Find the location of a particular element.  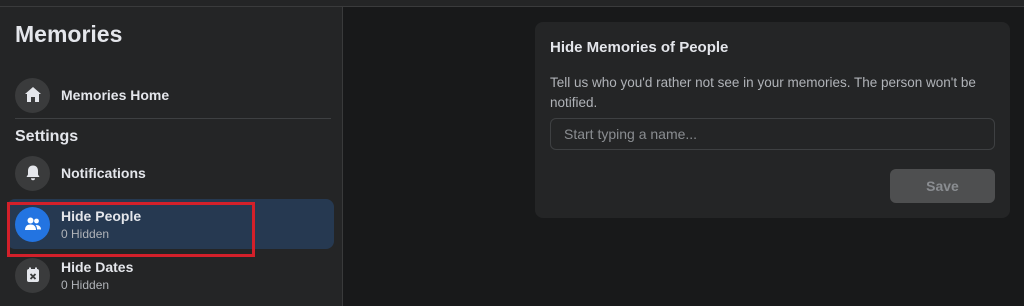

sidebar-item-label: Hide Dates is located at coordinates (97, 266).